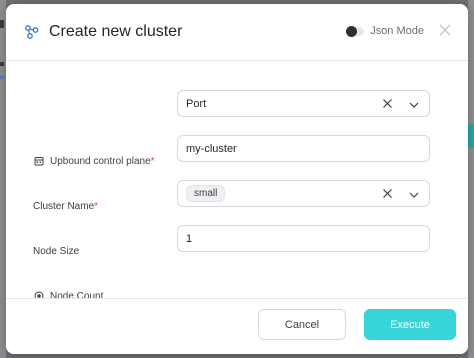 This screenshot has width=474, height=358. What do you see at coordinates (352, 31) in the screenshot?
I see `toggle-knob` at bounding box center [352, 31].